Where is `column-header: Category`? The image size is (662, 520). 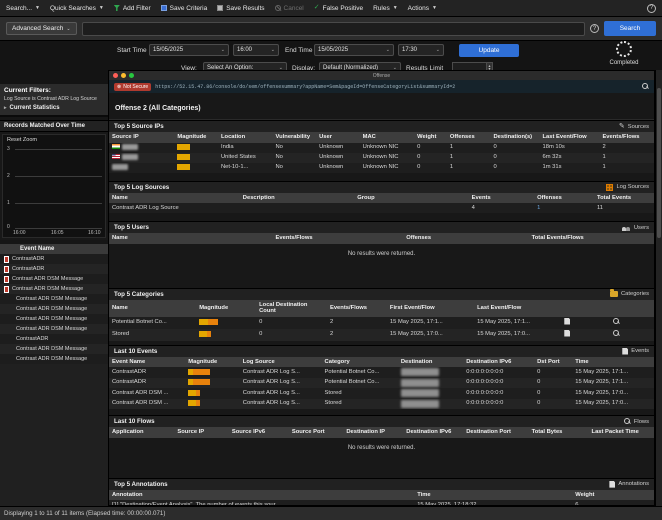 column-header: Category is located at coordinates (359, 361).